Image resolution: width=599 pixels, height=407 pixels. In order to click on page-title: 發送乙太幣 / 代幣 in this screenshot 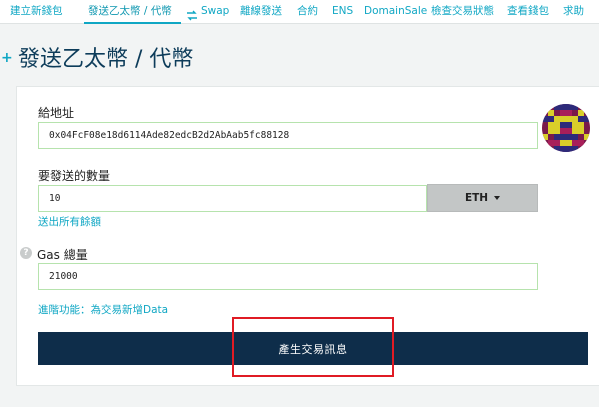, I will do `click(106, 59)`.